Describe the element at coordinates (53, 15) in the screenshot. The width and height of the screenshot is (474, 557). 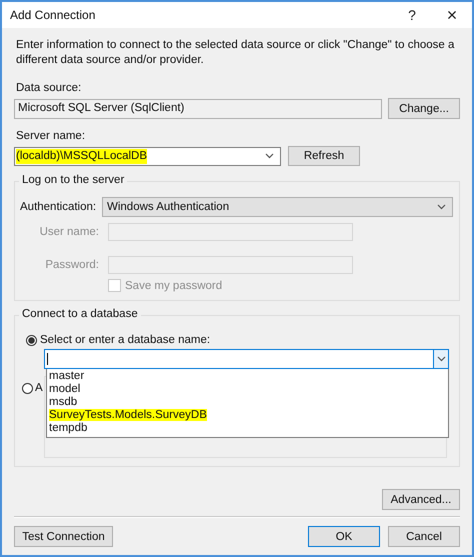
I see `window-title: Add Connection` at that location.